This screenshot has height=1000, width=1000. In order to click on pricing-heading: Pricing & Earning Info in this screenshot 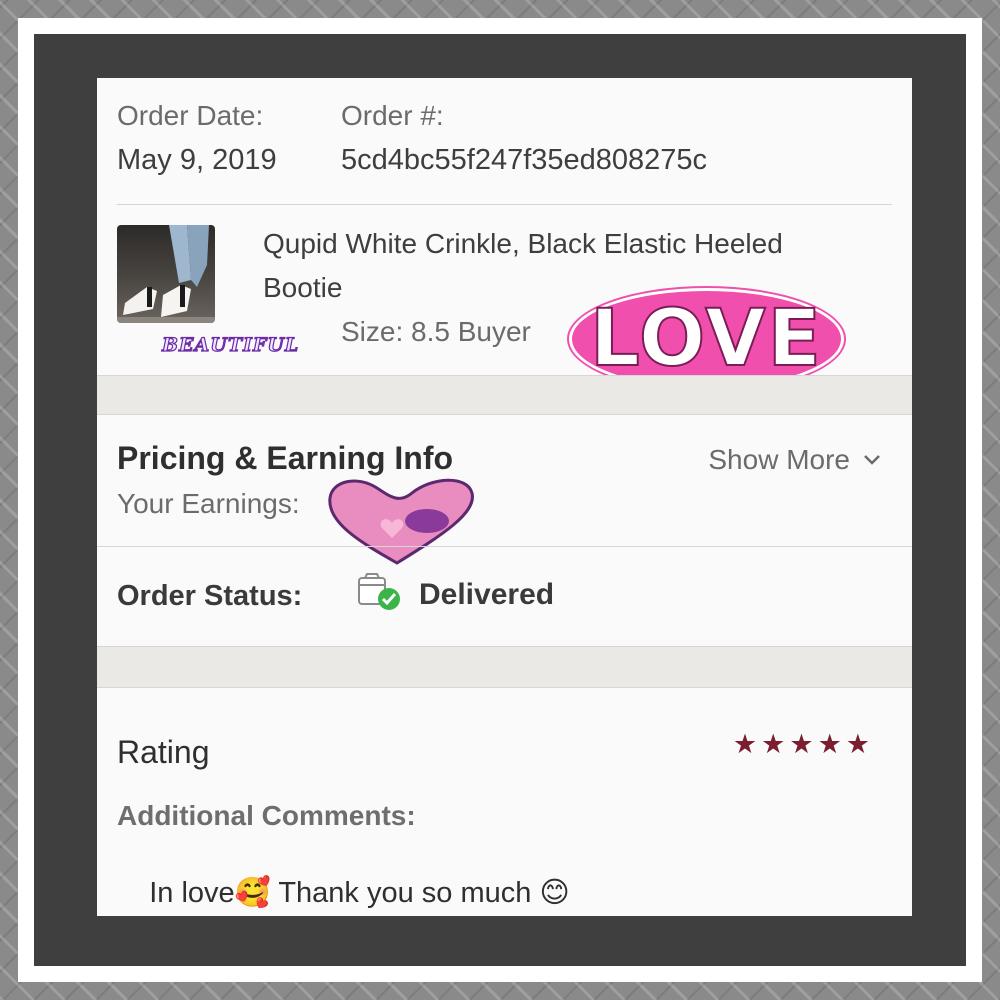, I will do `click(285, 458)`.